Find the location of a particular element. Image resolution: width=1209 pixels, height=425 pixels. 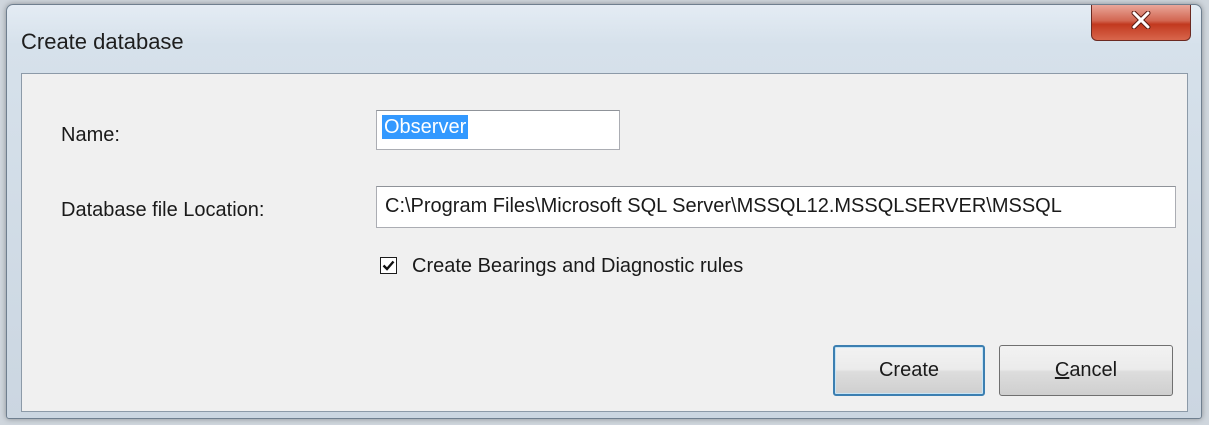

close-button is located at coordinates (1141, 23).